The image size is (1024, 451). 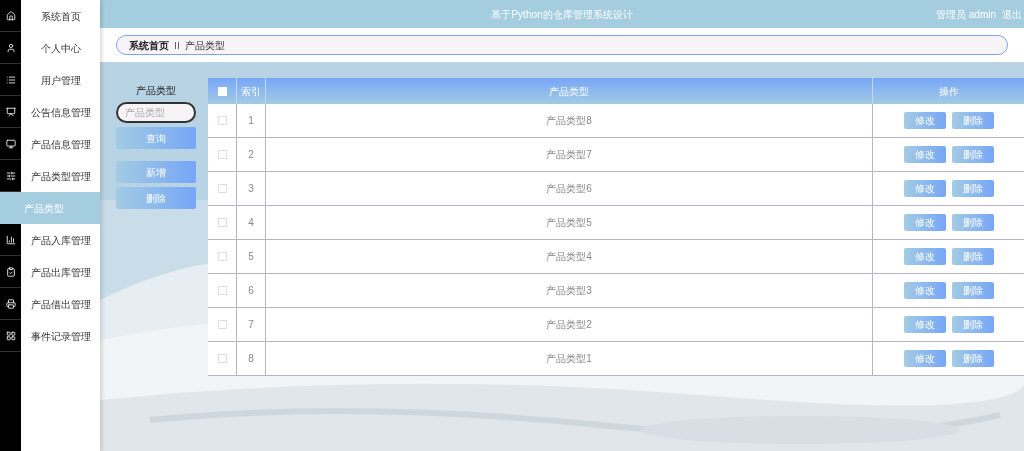 What do you see at coordinates (205, 45) in the screenshot?
I see `breadcrumb-item: 产品类型` at bounding box center [205, 45].